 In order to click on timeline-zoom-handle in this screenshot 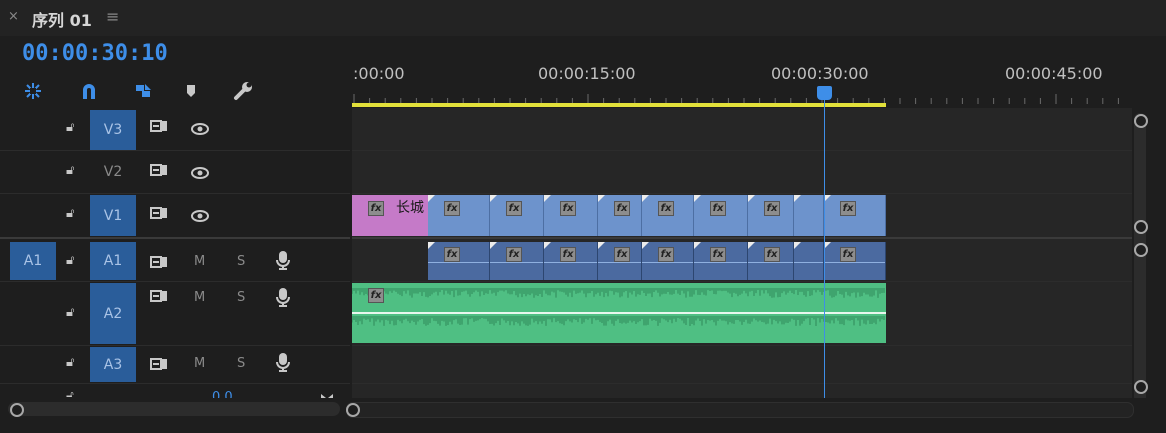, I will do `click(353, 410)`.